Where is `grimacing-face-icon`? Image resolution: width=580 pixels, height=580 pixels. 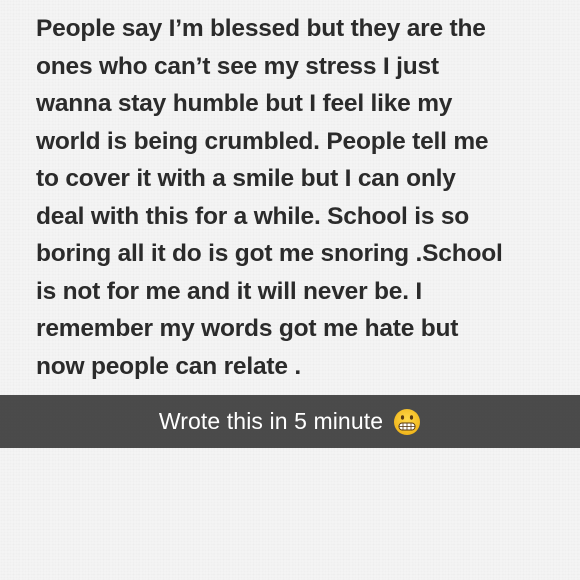
grimacing-face-icon is located at coordinates (407, 422).